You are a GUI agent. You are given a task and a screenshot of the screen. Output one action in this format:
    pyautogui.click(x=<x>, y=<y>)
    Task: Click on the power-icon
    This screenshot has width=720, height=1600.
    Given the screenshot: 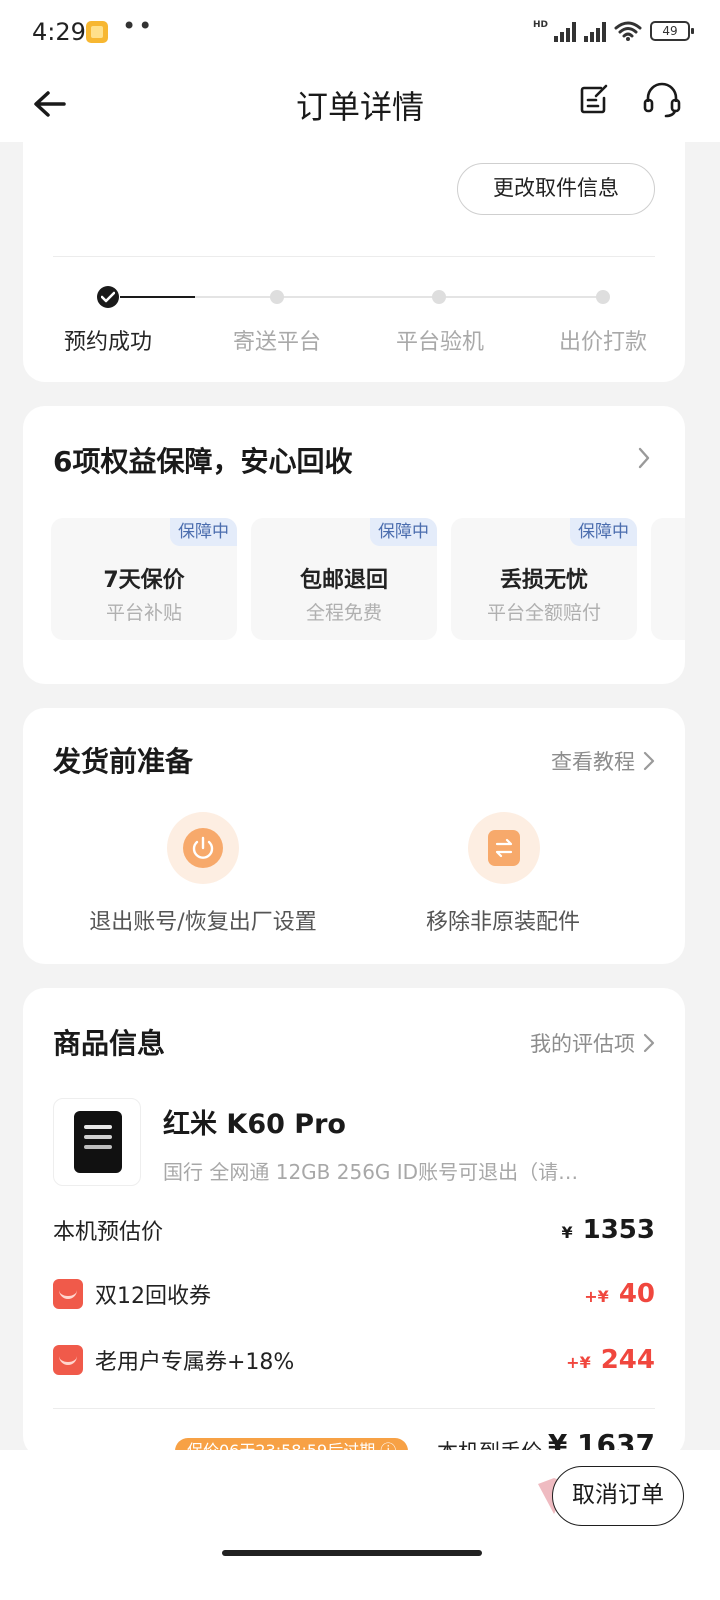 What is the action you would take?
    pyautogui.click(x=203, y=848)
    